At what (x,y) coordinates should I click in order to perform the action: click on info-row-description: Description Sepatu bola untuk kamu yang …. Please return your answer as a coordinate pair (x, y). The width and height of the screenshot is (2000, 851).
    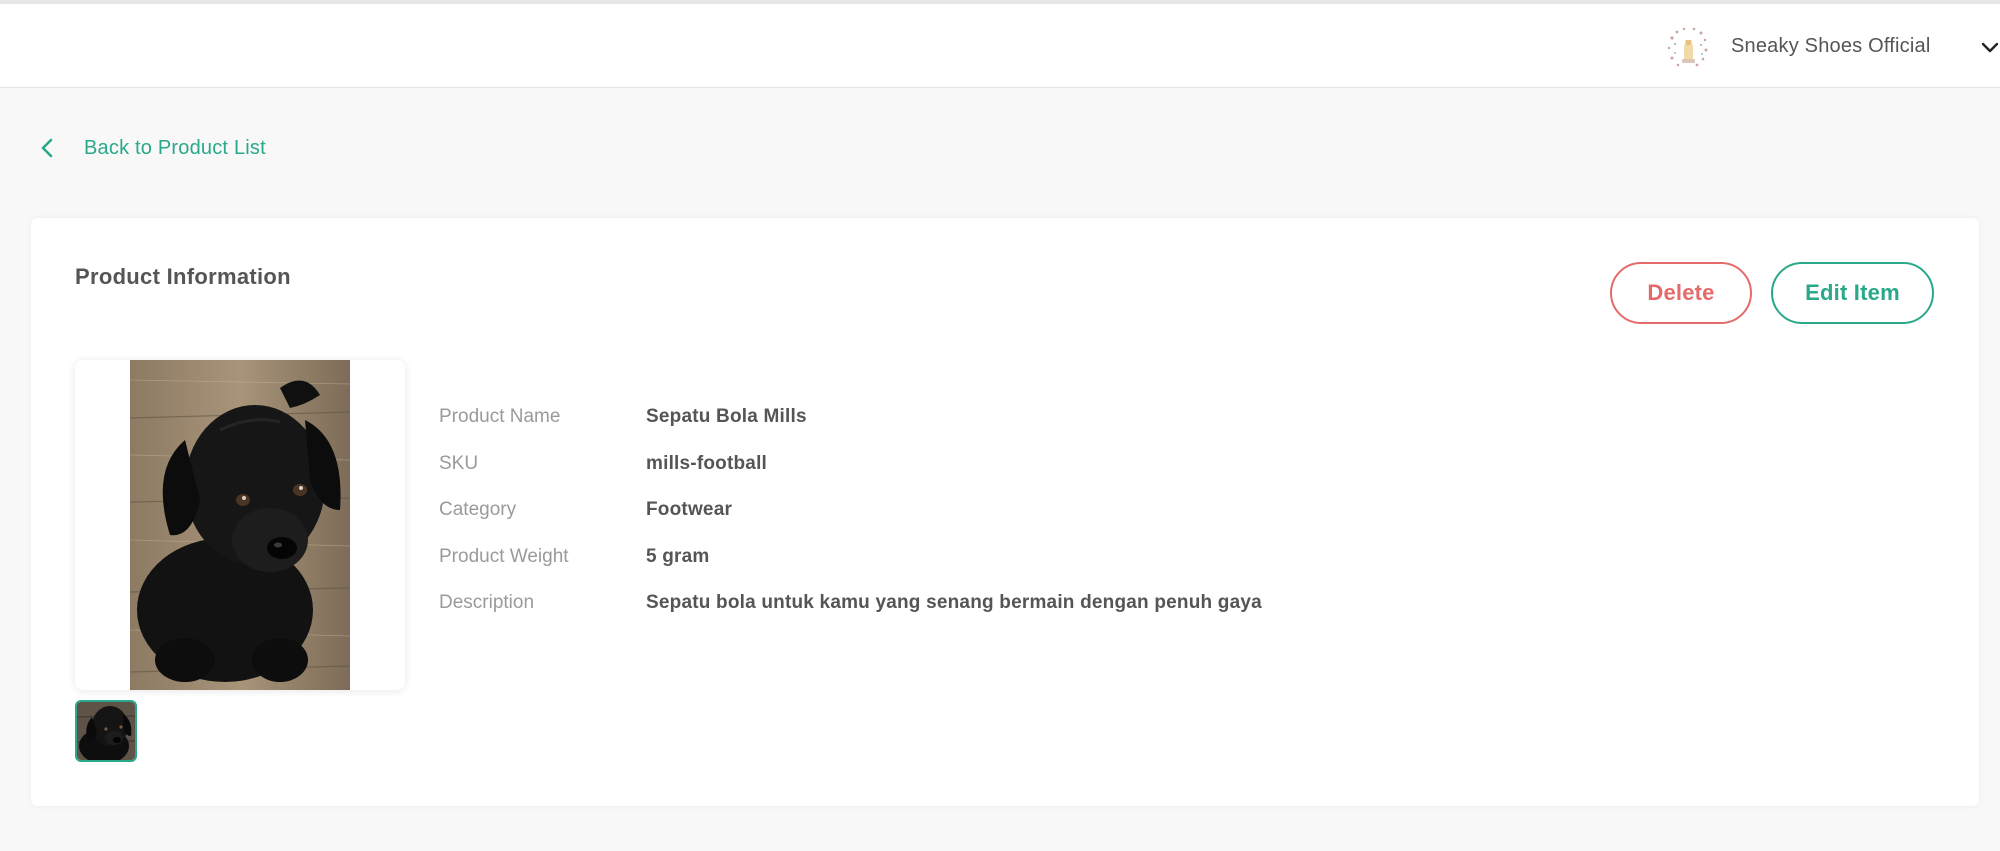
    Looking at the image, I should click on (850, 603).